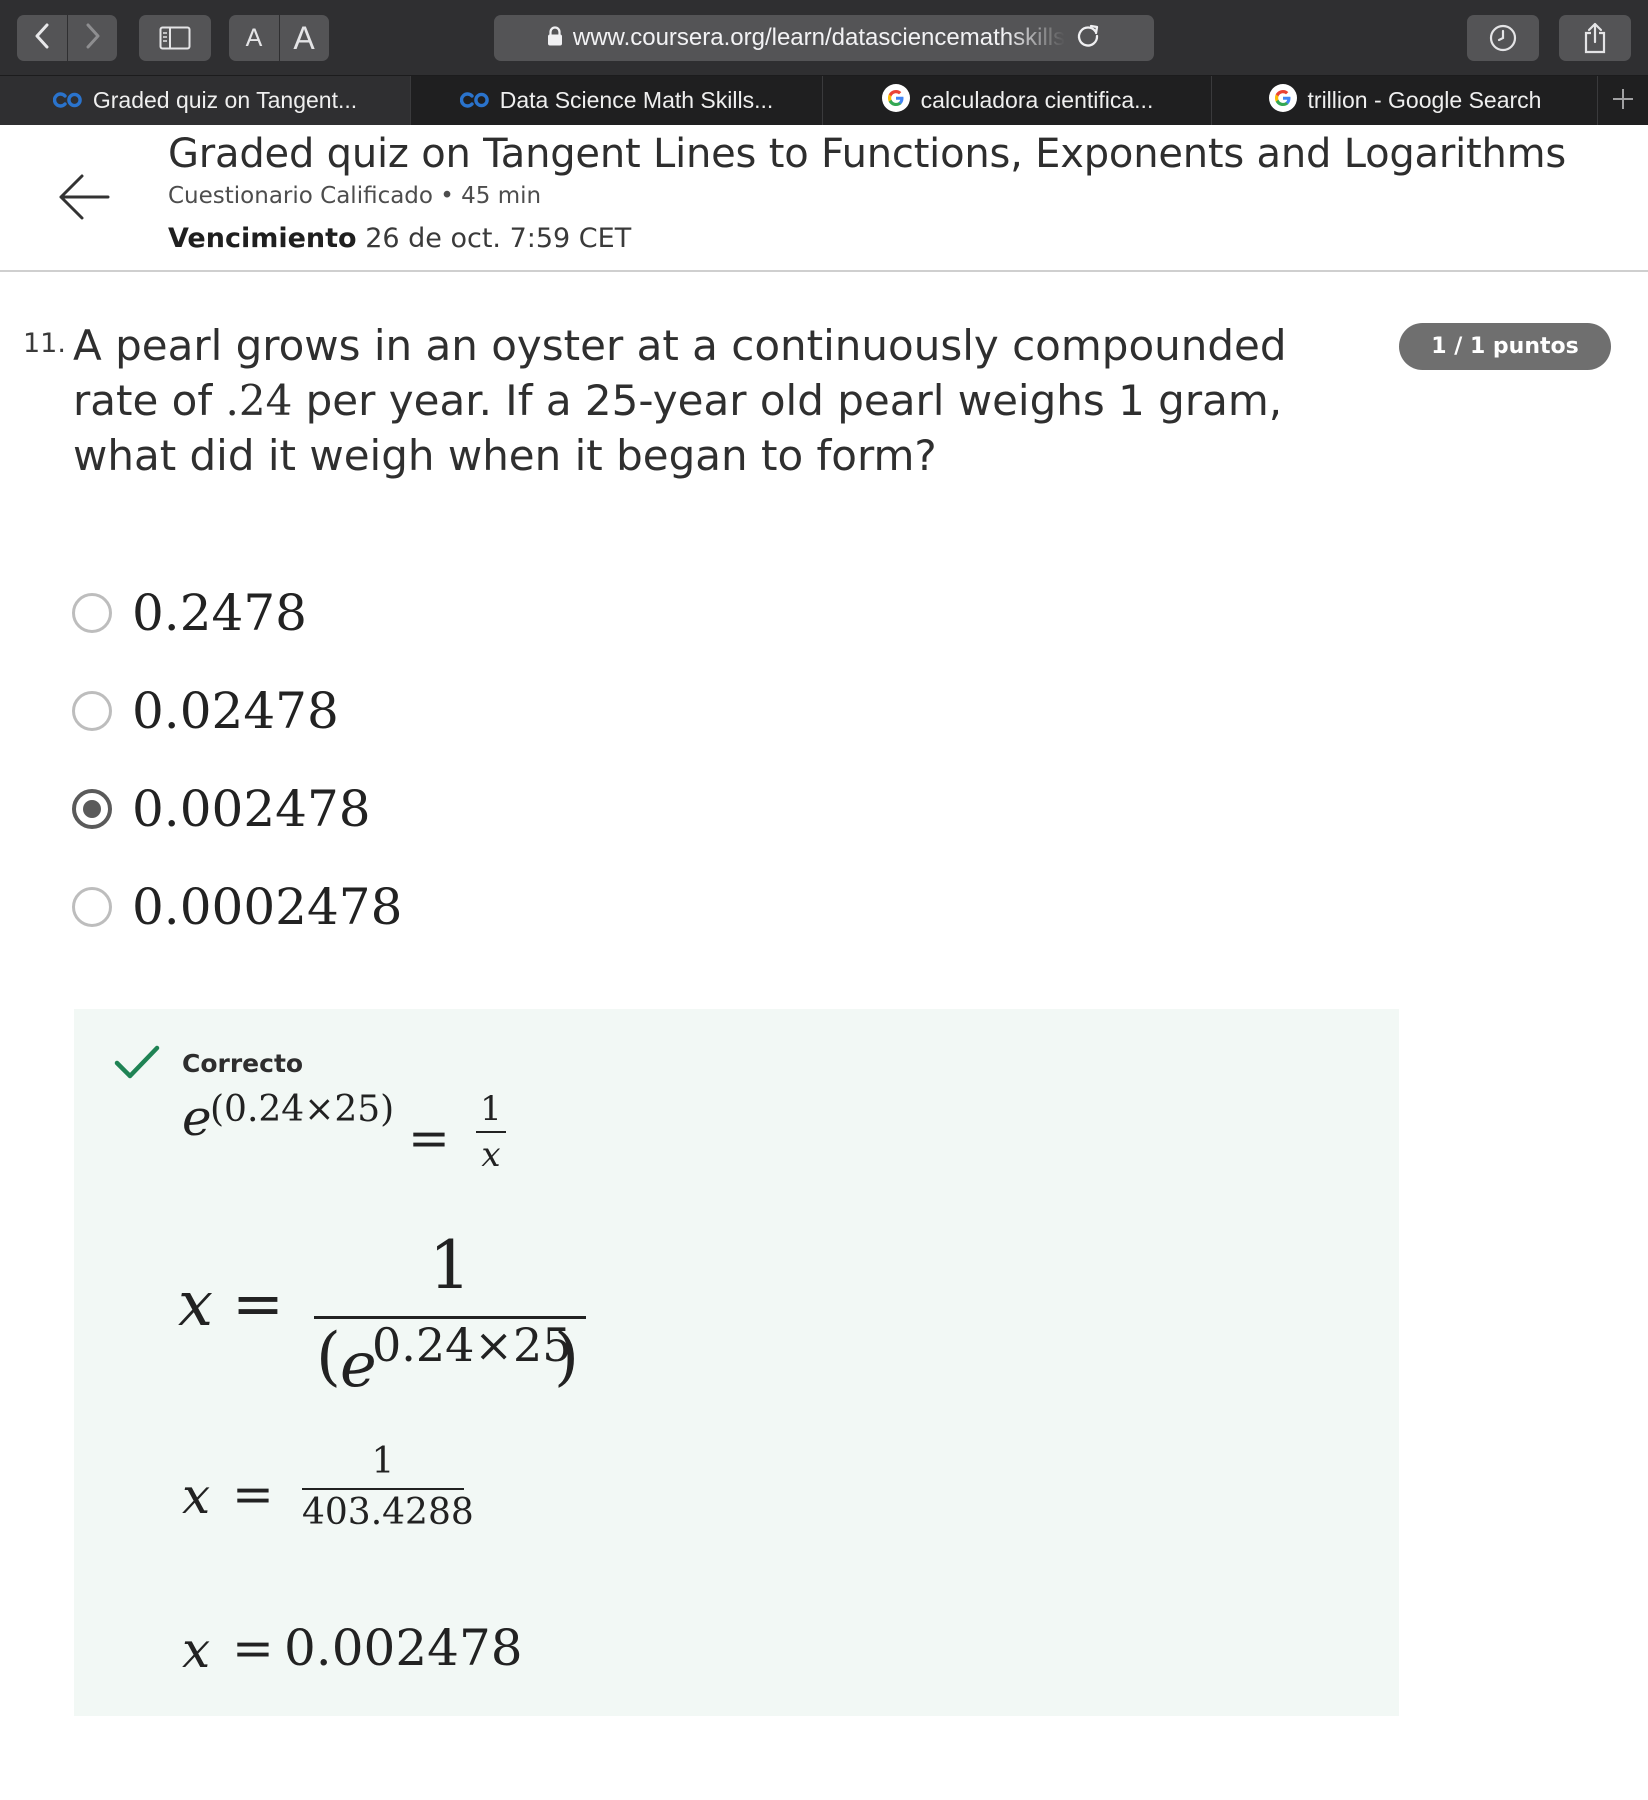 The image size is (1648, 1800). Describe the element at coordinates (302, 1109) in the screenshot. I see `eq1-exponent: (0.24×25)` at that location.